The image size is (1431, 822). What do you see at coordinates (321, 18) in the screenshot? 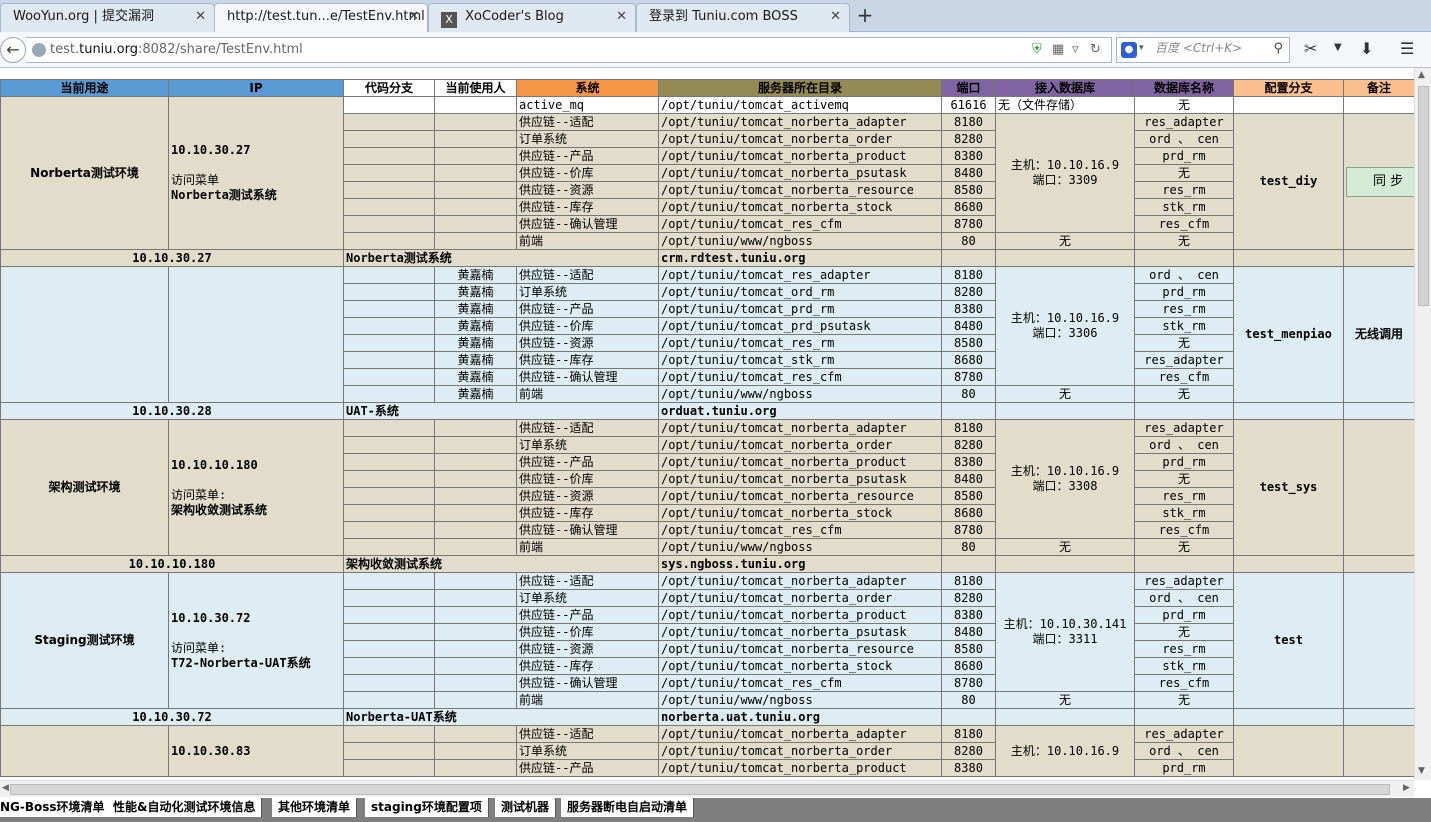
I see `browser-tab-testenv: http://test.tun...e/TestEnv.html ✕` at bounding box center [321, 18].